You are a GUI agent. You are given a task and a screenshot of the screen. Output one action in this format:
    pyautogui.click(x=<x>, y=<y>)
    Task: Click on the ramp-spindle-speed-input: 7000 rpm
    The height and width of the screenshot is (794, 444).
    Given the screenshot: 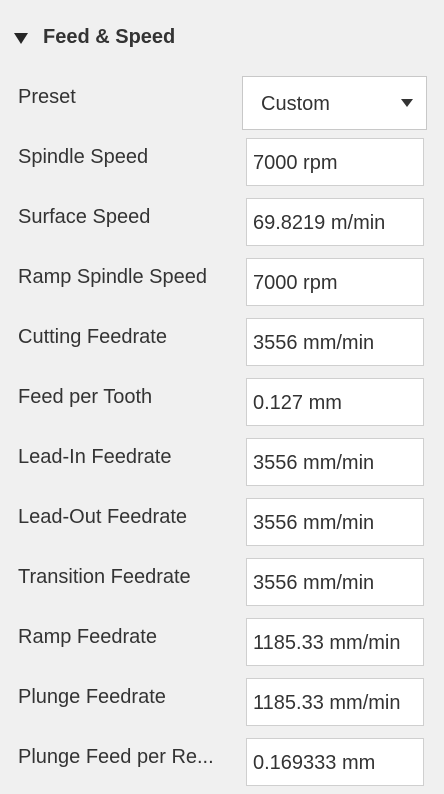 What is the action you would take?
    pyautogui.click(x=335, y=282)
    